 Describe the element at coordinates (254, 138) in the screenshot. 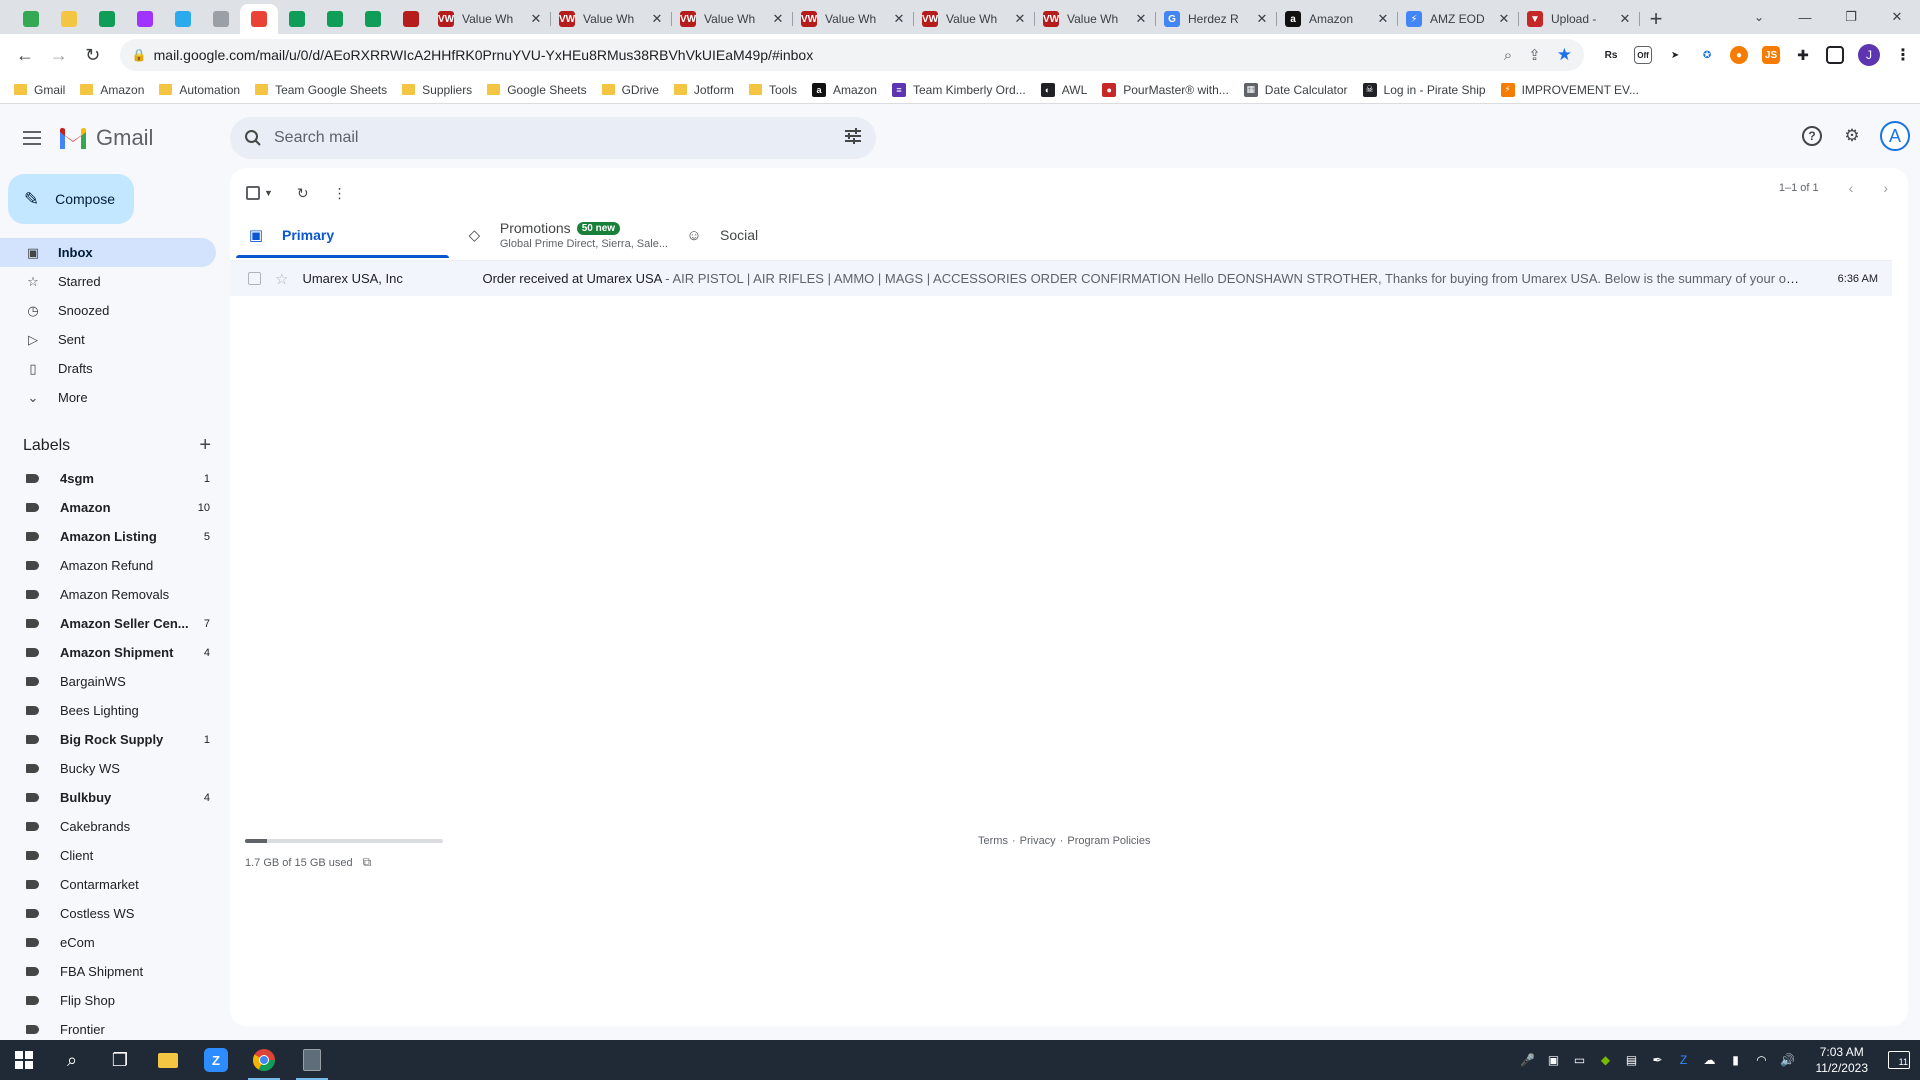

I see `search-icon` at that location.